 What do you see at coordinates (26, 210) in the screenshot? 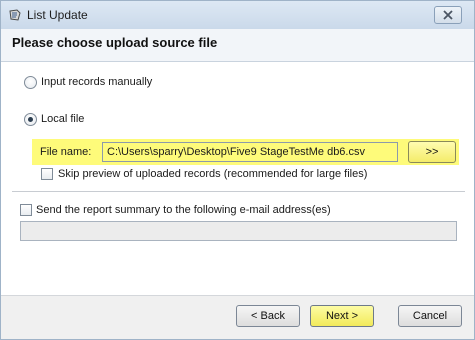
I see `send-summary-checkbox` at bounding box center [26, 210].